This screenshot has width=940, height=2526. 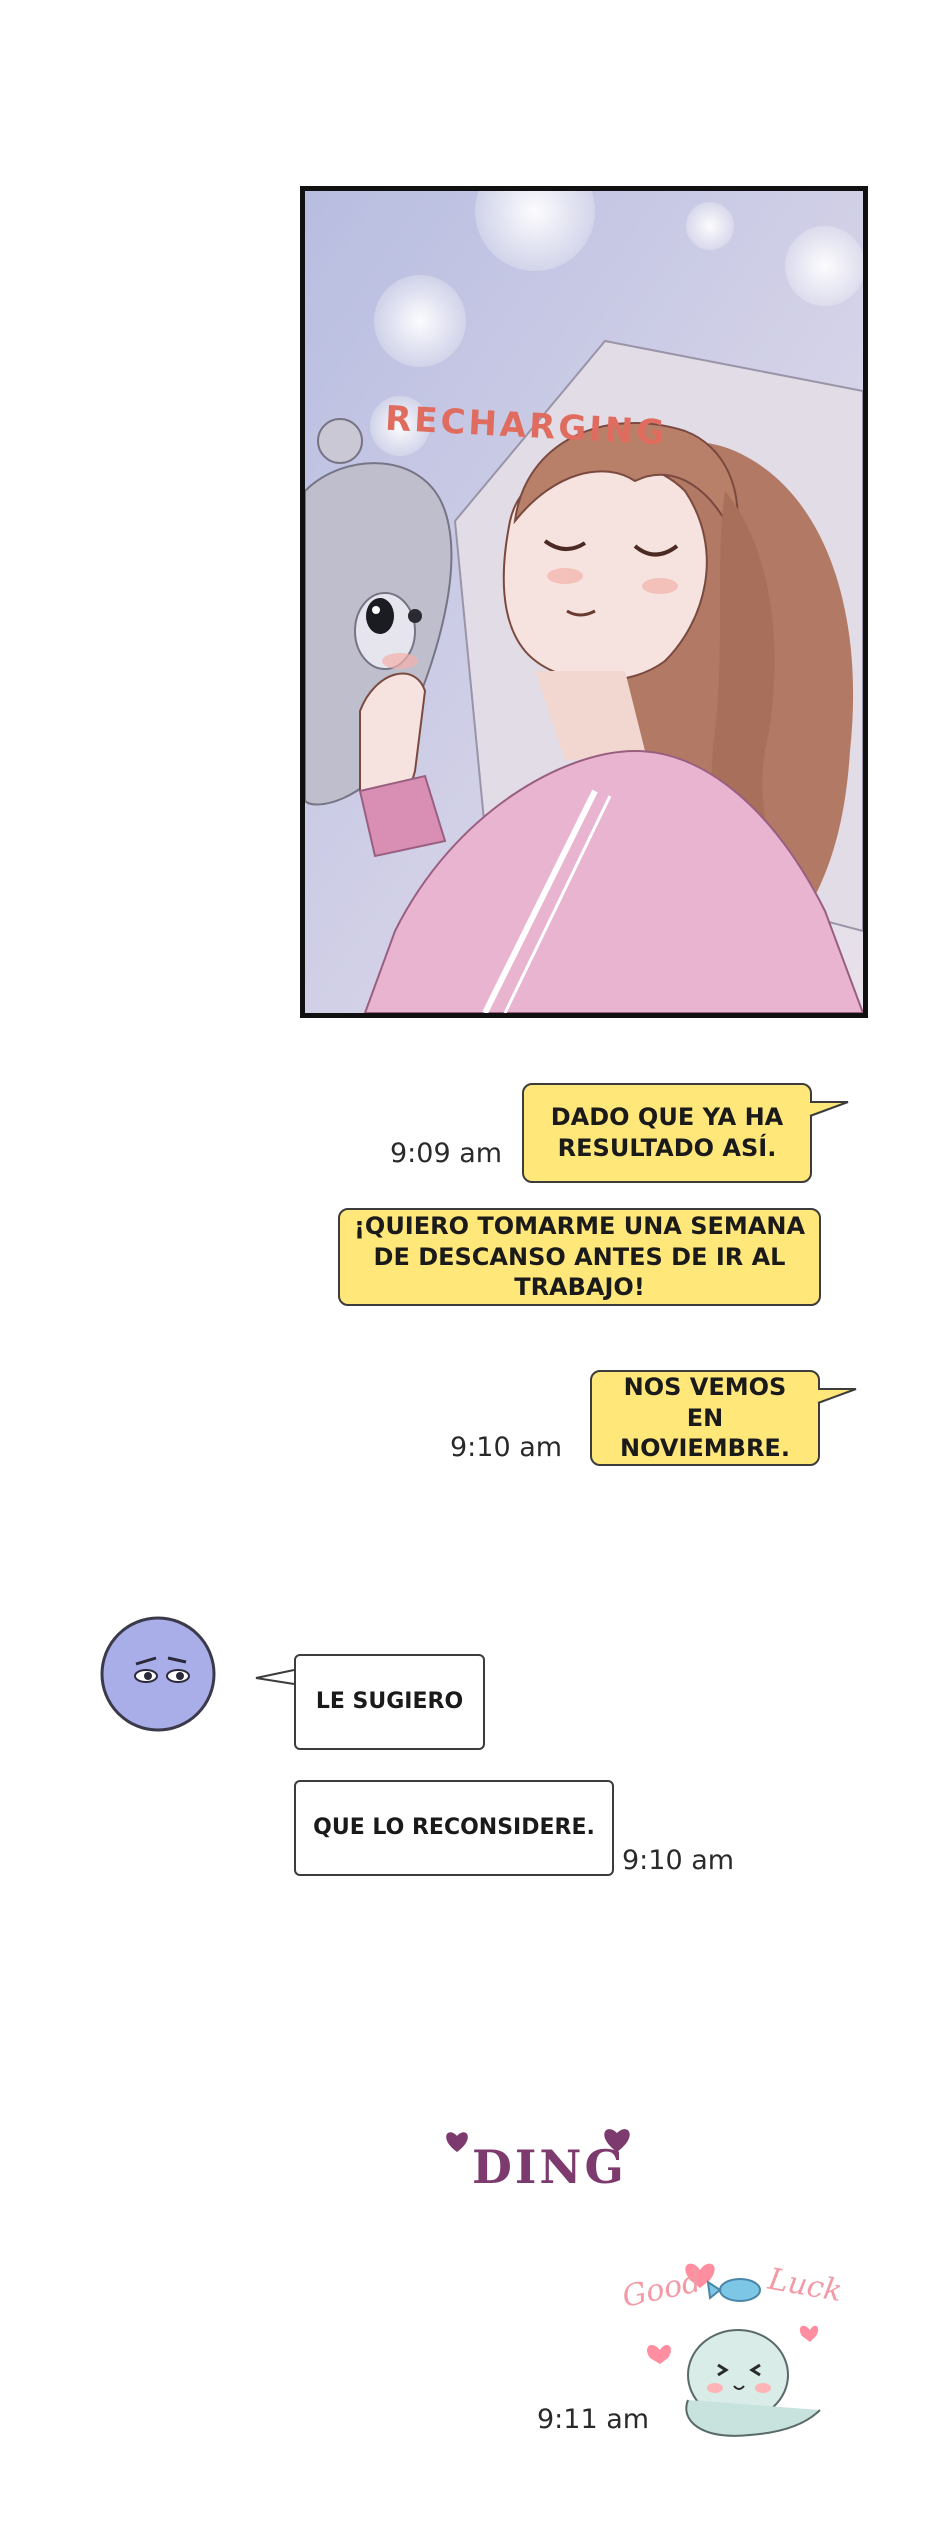 What do you see at coordinates (446, 1153) in the screenshot?
I see `timestamp: 9:09 am` at bounding box center [446, 1153].